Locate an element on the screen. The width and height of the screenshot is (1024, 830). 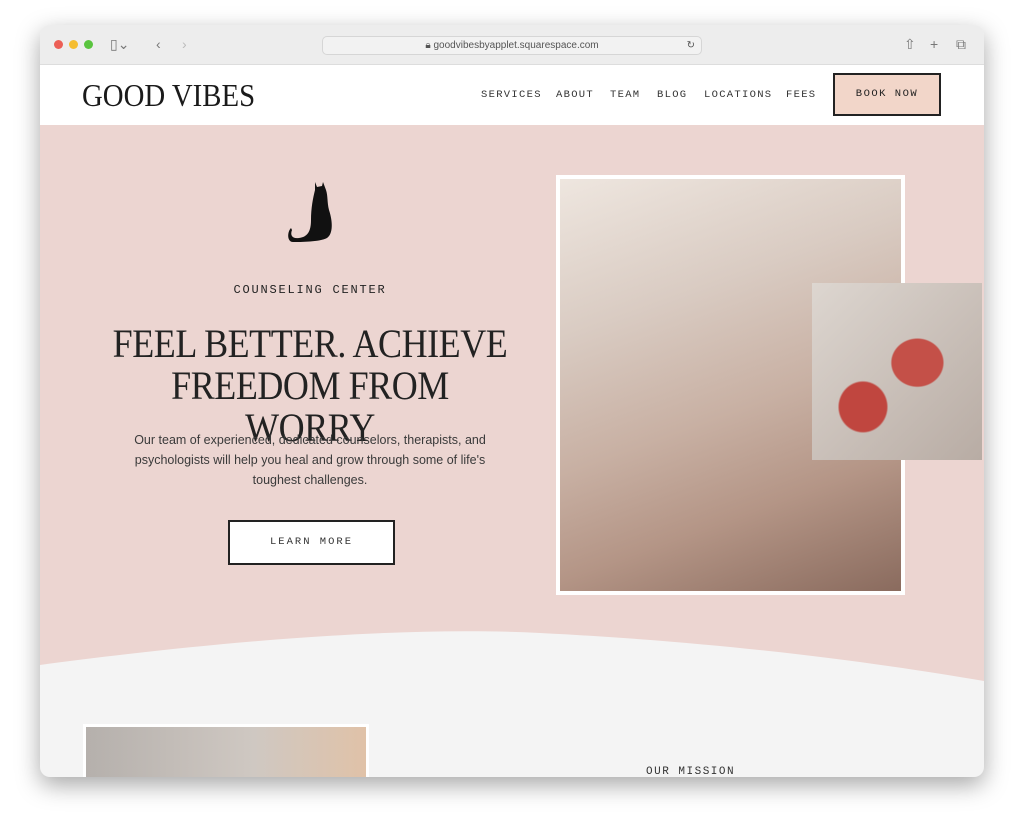
minimize-window-button is located at coordinates (73, 44).